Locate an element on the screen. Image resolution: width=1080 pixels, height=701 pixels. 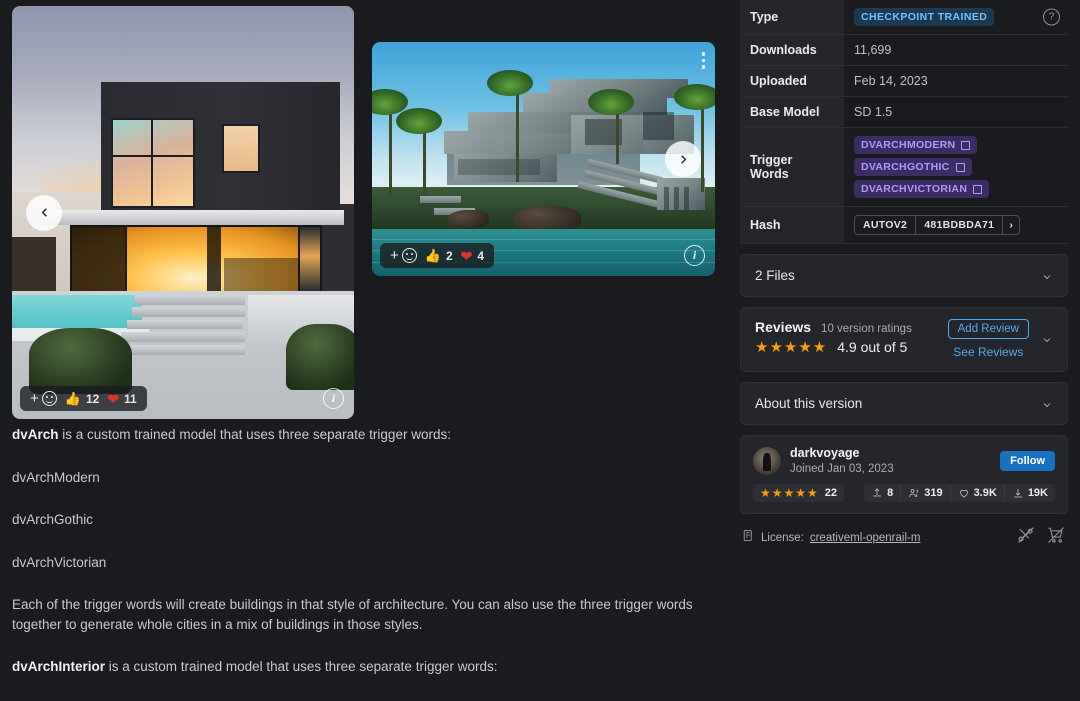
add-review-button: Add Review is located at coordinates (988, 329).